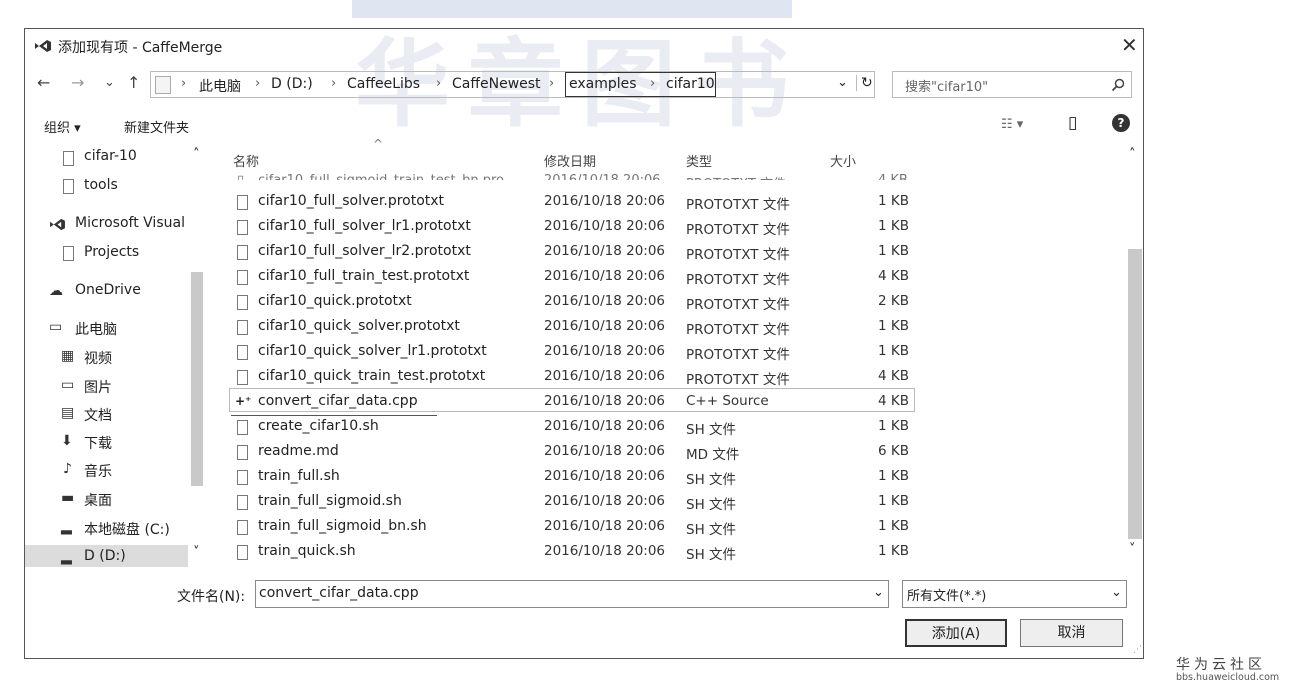 This screenshot has height=693, width=1297. What do you see at coordinates (1137, 650) in the screenshot?
I see `resize-grip-icon: ⋰` at bounding box center [1137, 650].